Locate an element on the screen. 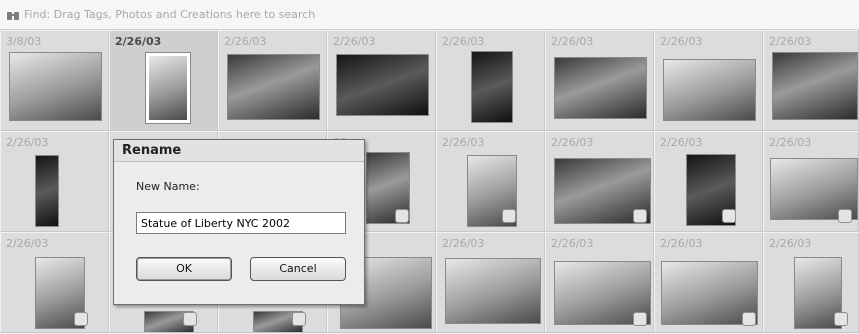 The image size is (859, 334). ok-button: OK is located at coordinates (184, 269).